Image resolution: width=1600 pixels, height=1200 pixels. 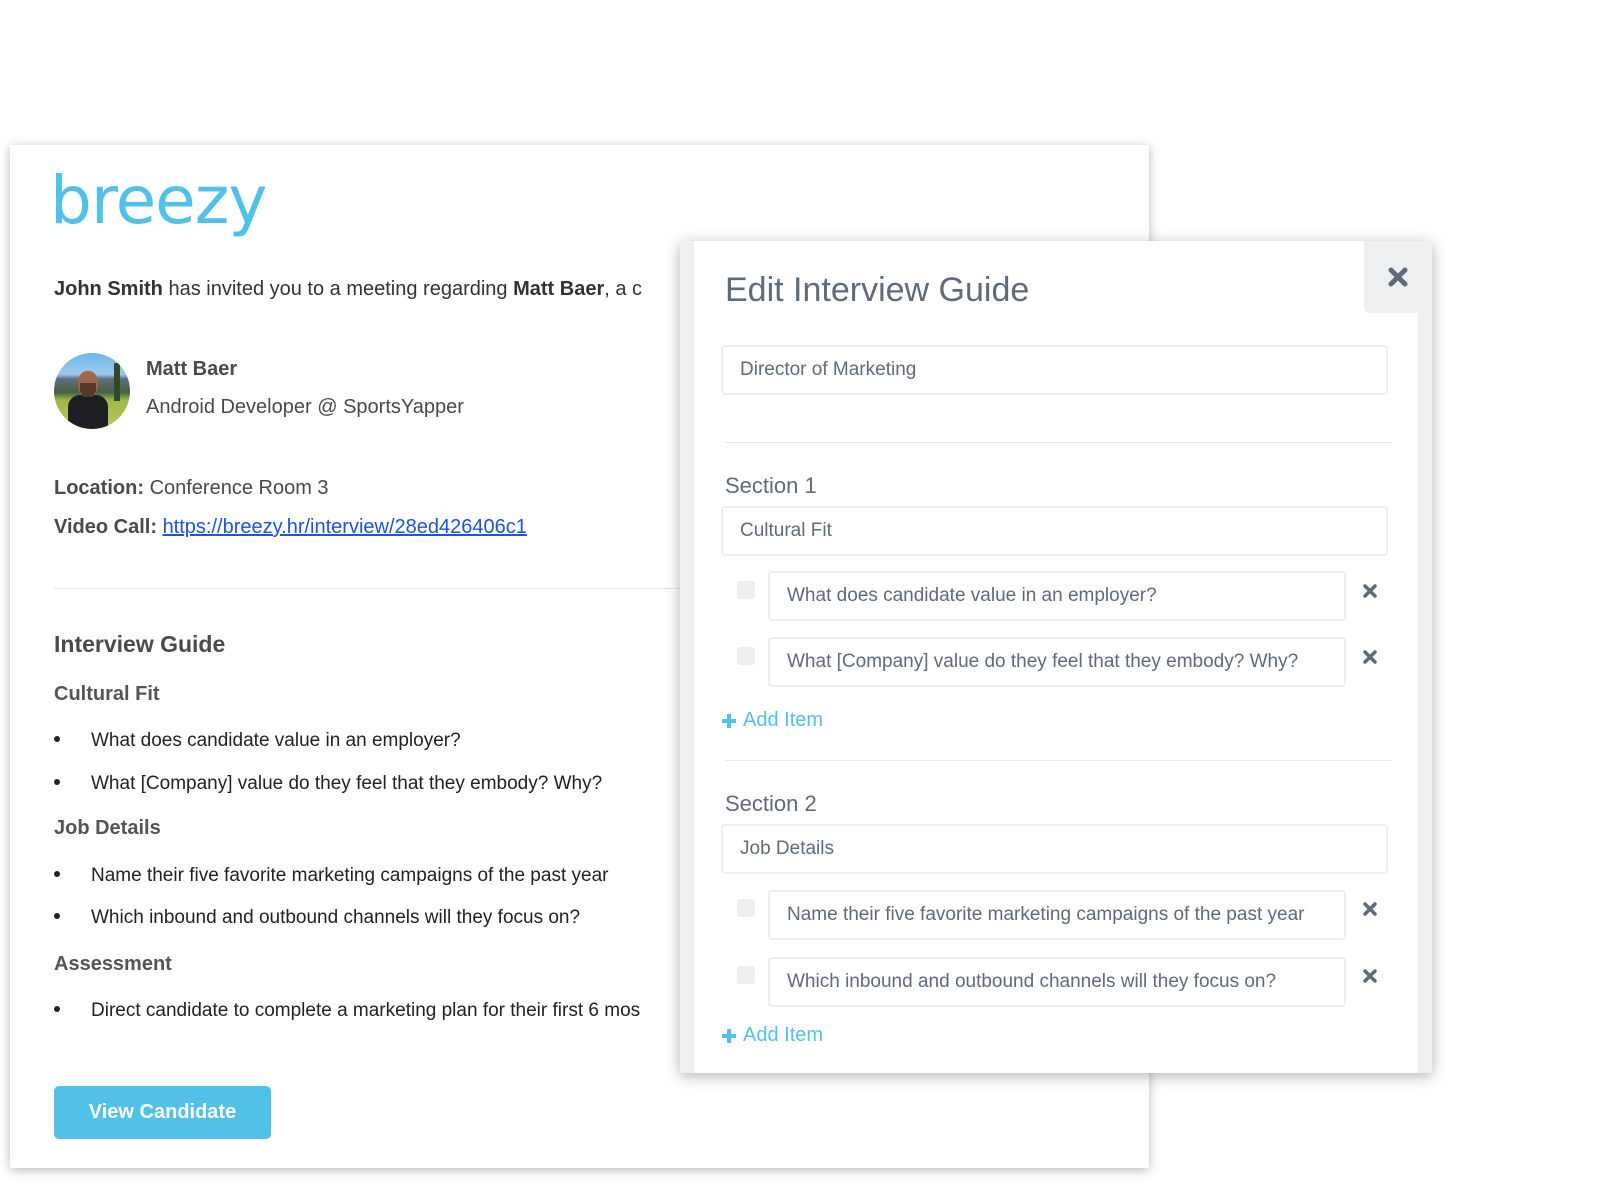 I want to click on section-2-name-input: Job Details, so click(x=1054, y=849).